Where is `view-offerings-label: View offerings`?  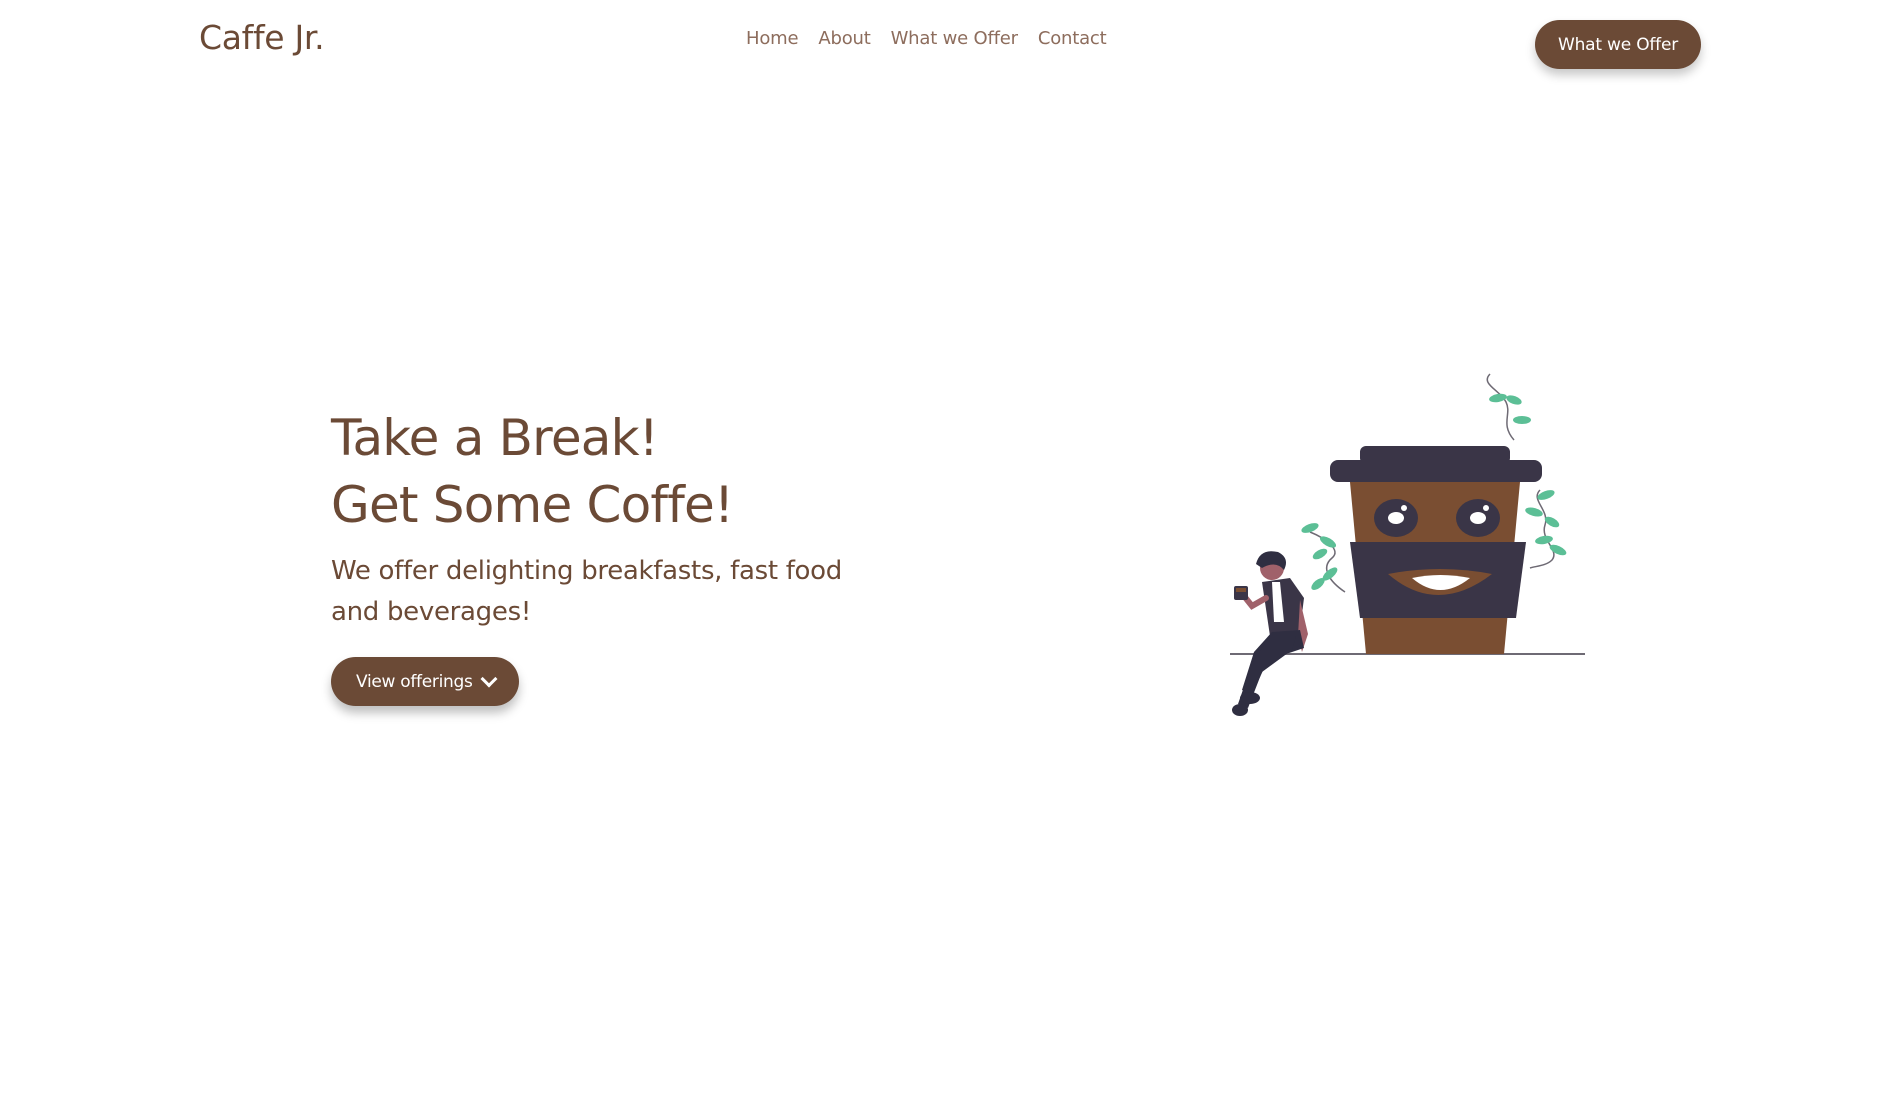 view-offerings-label: View offerings is located at coordinates (414, 681).